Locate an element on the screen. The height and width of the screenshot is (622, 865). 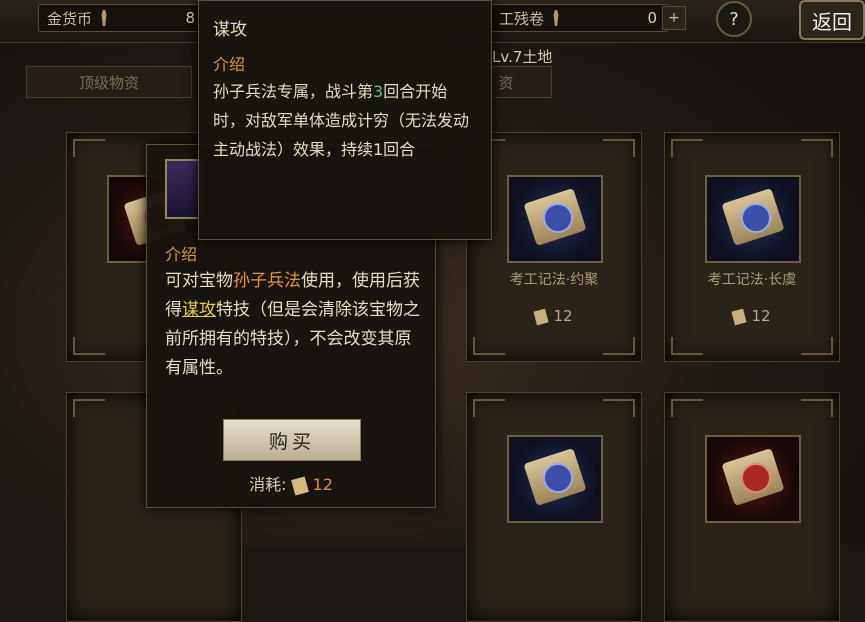
item-name: 考工记法·长虞 is located at coordinates (752, 280).